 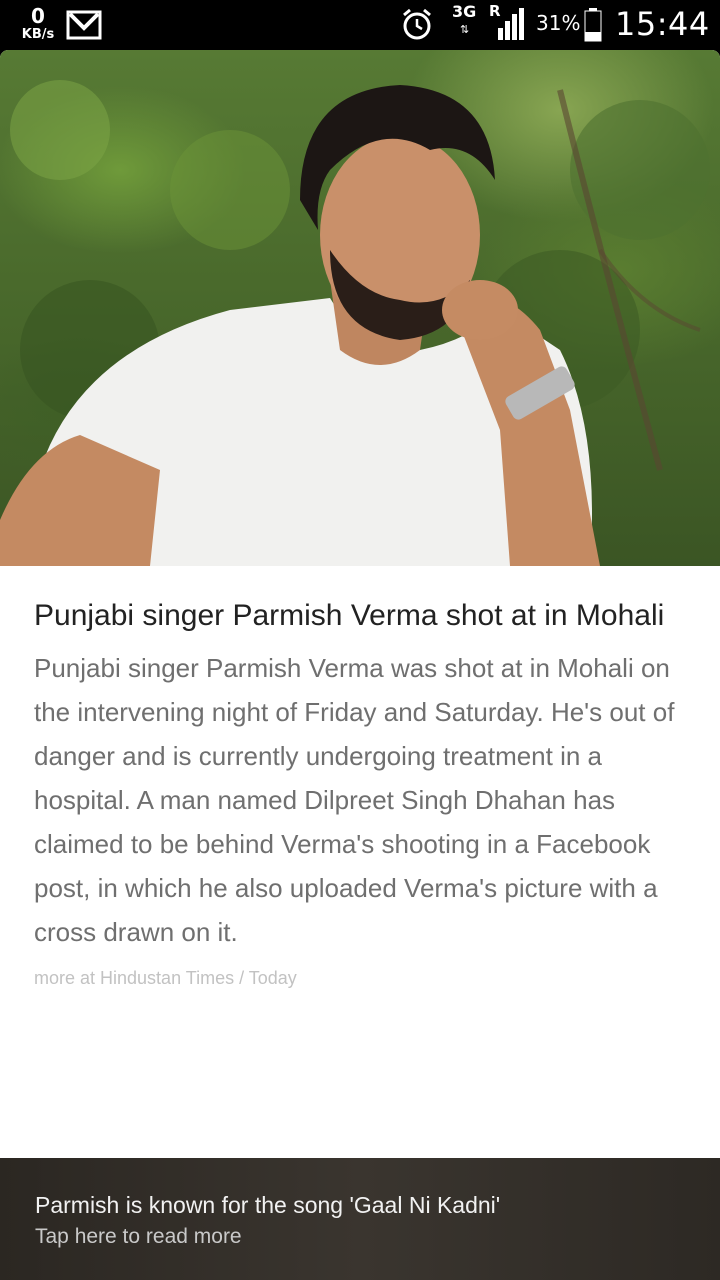 I want to click on battery-percent: 31%, so click(x=558, y=23).